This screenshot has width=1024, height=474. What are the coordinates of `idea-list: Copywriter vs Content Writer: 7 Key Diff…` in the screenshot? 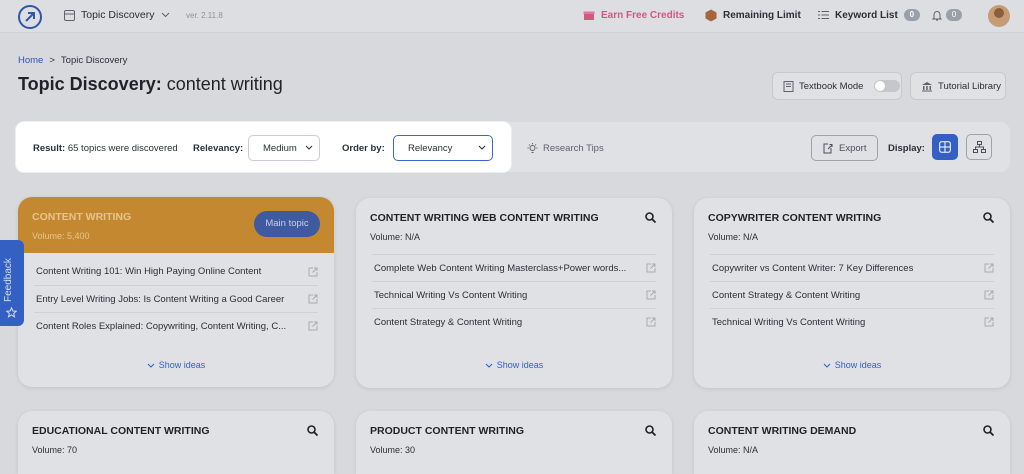 It's located at (852, 294).